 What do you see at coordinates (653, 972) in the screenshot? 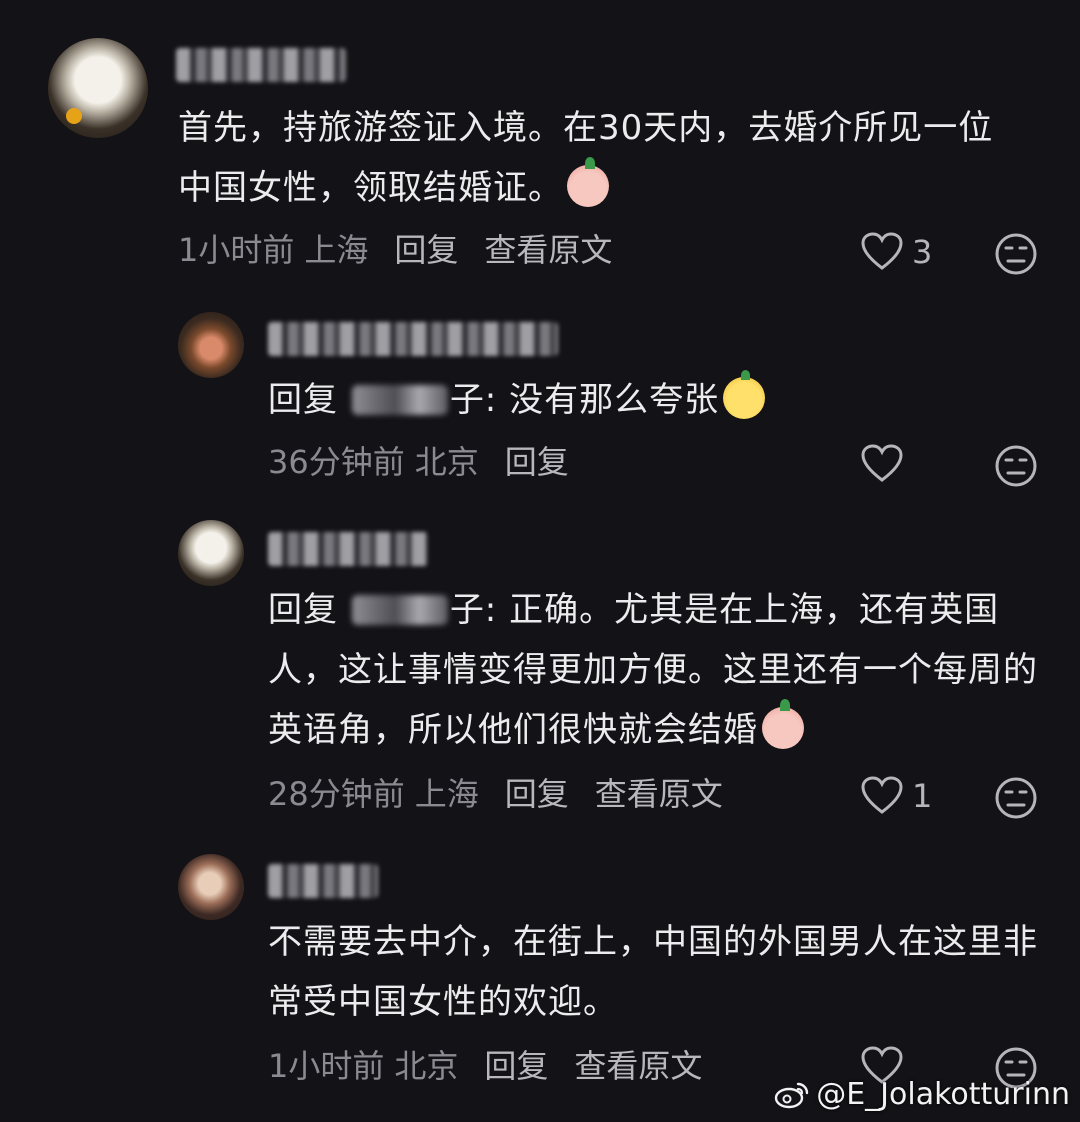
I see `comment-body: 不需要去中介，在街上，中国的外国男人在这里非常受中国女性的欢迎。` at bounding box center [653, 972].